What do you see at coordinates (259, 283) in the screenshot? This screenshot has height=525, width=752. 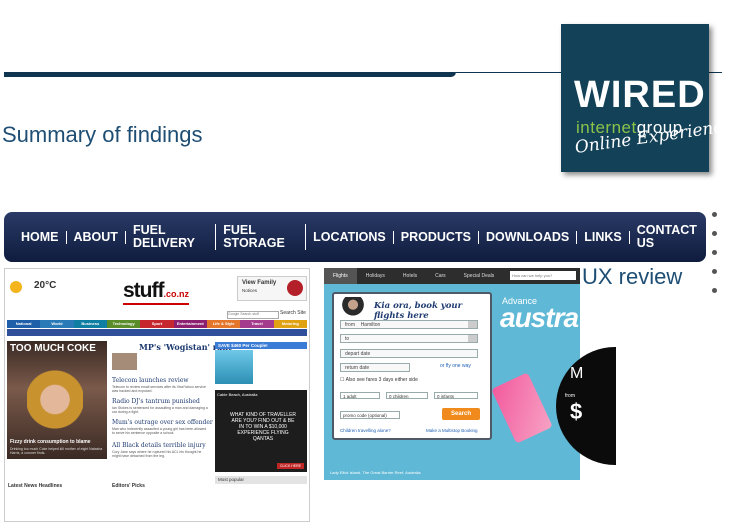 I see `view-family-line1: View Family` at bounding box center [259, 283].